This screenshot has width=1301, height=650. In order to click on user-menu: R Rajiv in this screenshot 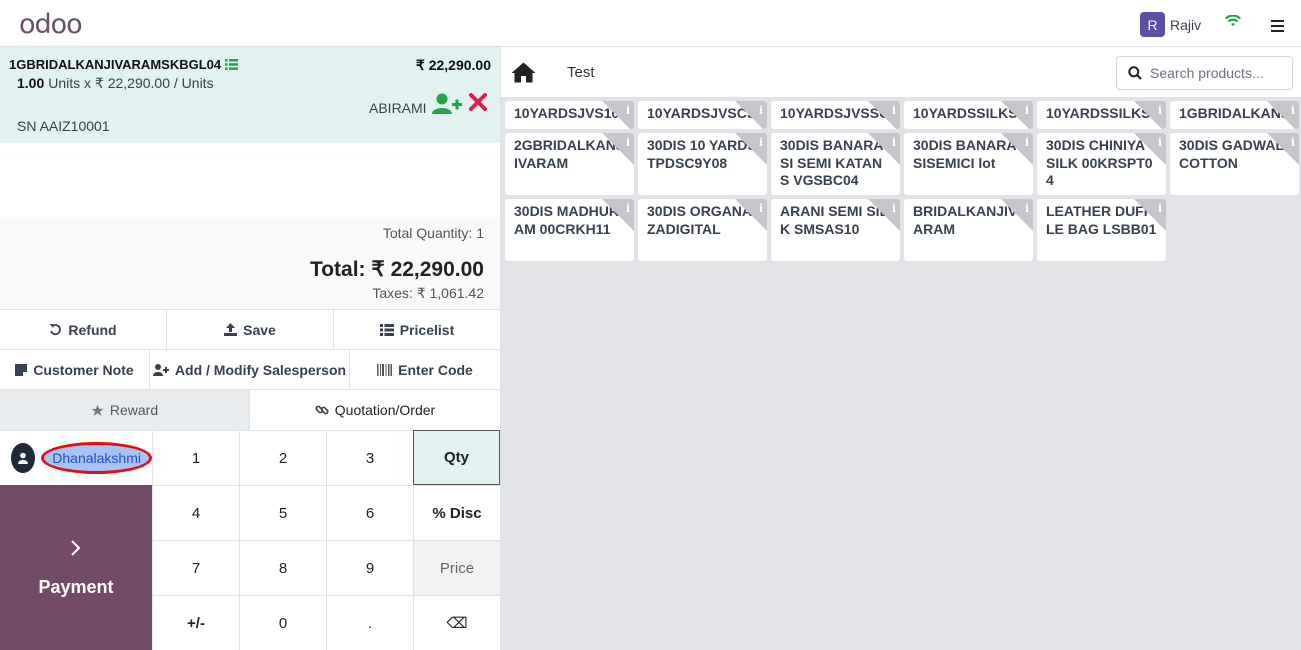, I will do `click(1170, 24)`.